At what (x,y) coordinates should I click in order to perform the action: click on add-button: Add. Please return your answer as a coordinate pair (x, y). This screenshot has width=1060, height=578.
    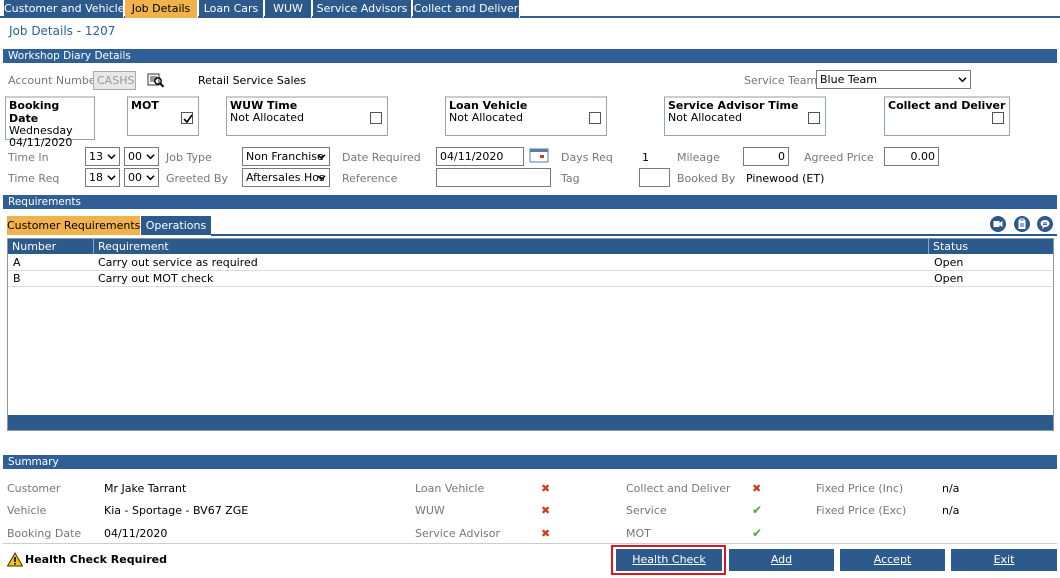
    Looking at the image, I should click on (781, 560).